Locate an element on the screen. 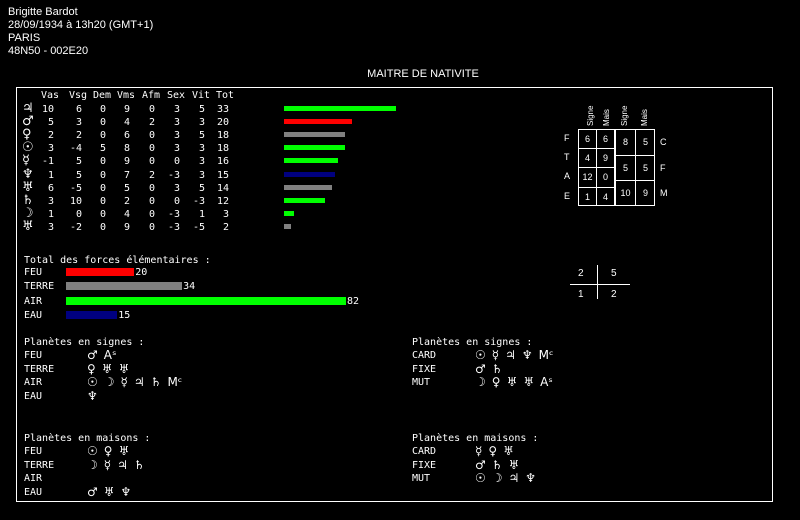 The image size is (800, 520). column-header-vit: Vit is located at coordinates (201, 95).